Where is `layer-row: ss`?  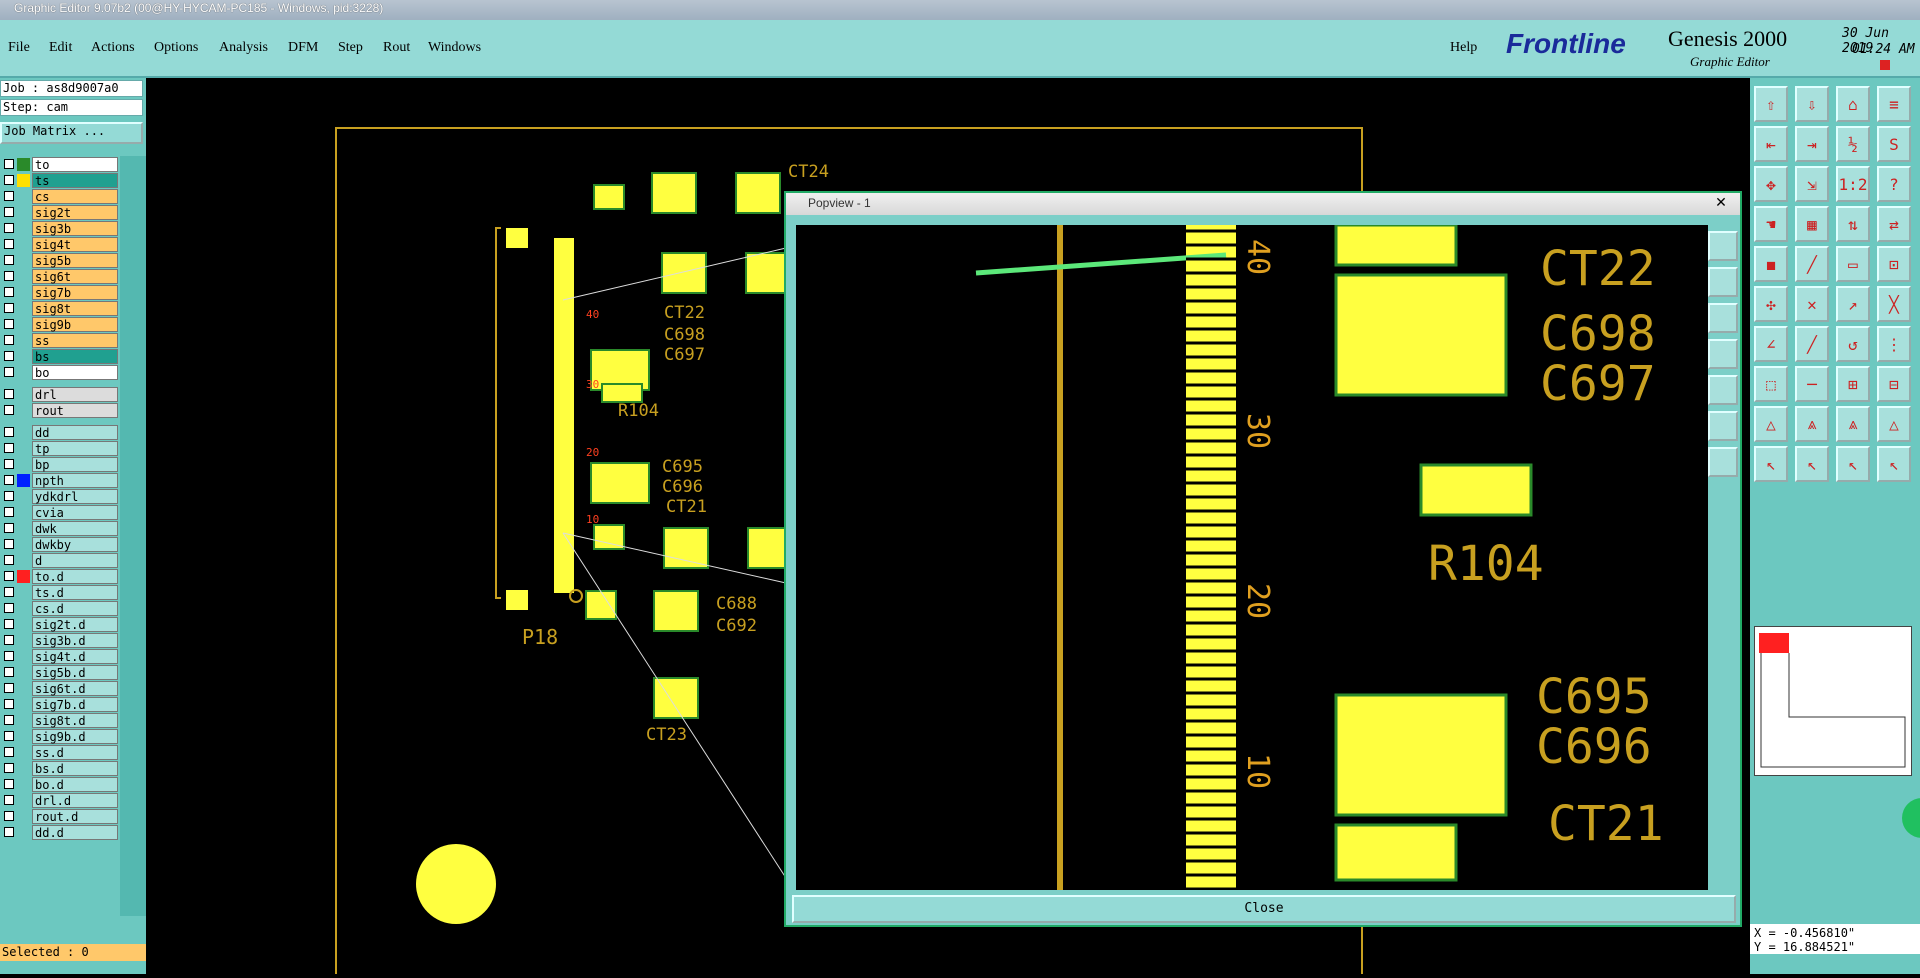
layer-row: ss is located at coordinates (59, 340).